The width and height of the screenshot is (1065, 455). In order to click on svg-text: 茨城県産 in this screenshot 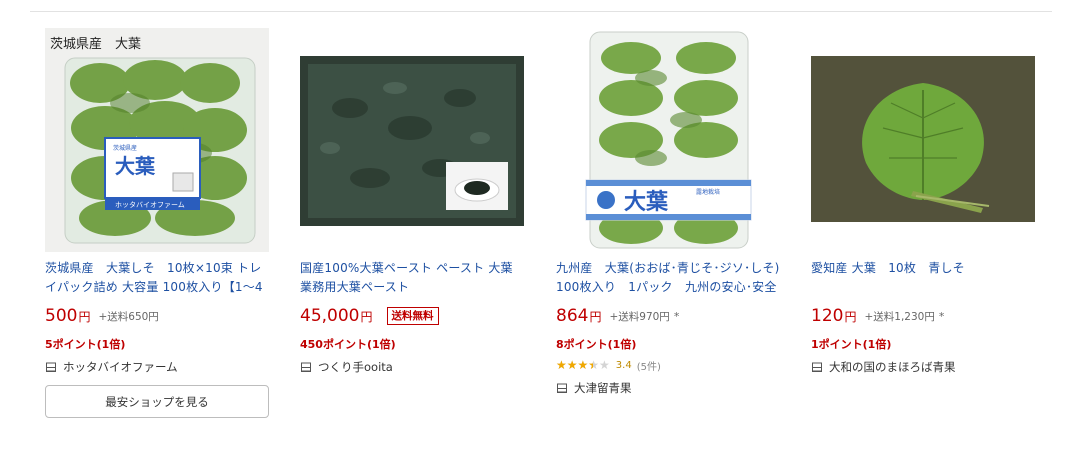, I will do `click(125, 148)`.